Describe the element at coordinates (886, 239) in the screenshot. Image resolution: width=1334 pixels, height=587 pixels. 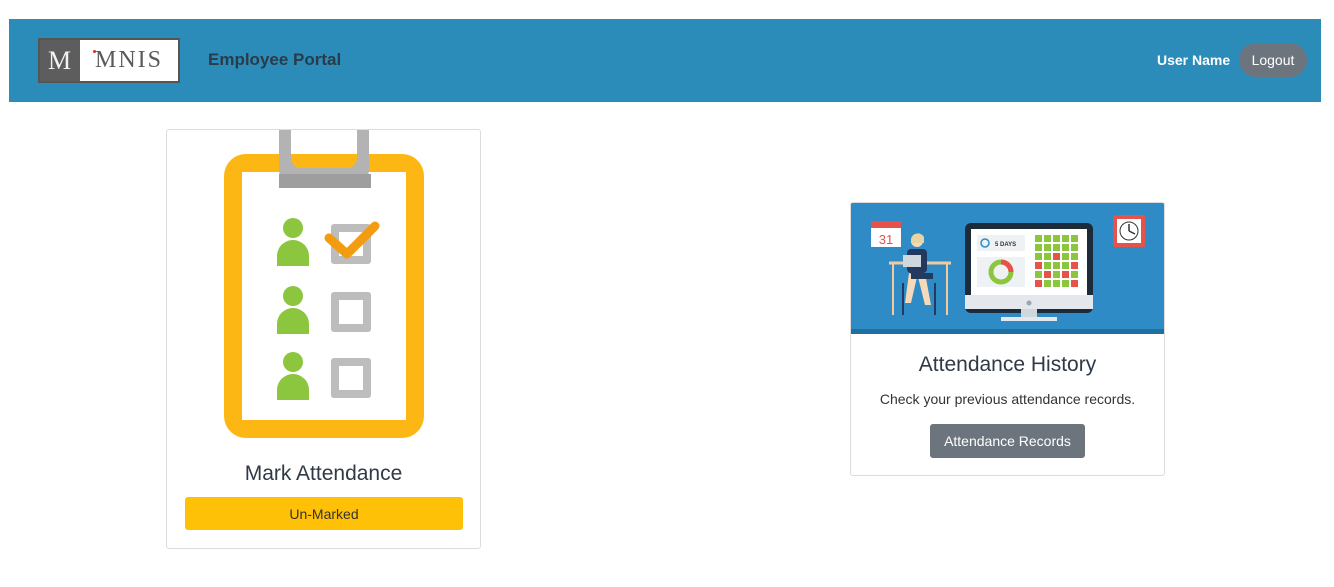
I see `svg-text: 31` at that location.